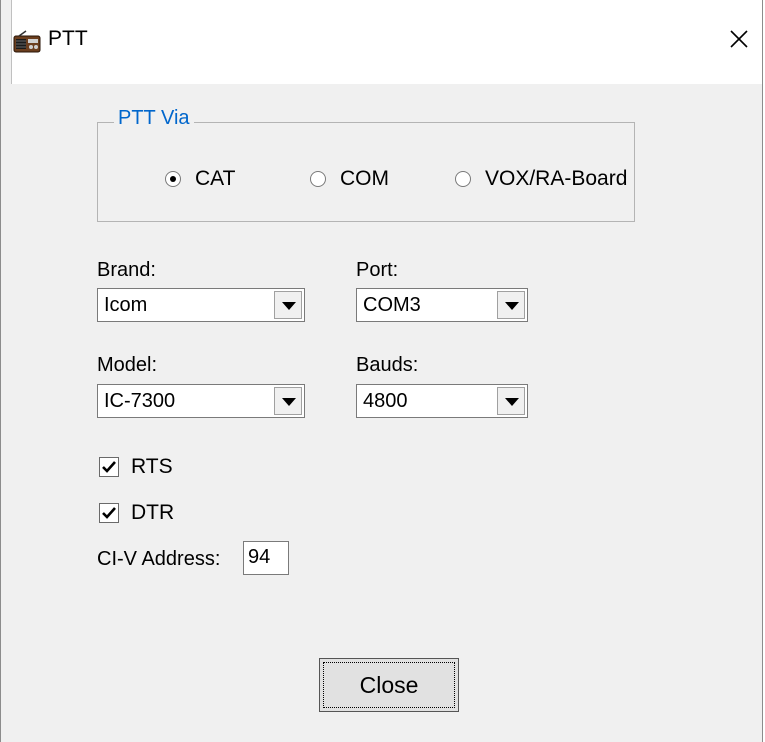 This screenshot has height=742, width=765. Describe the element at coordinates (385, 401) in the screenshot. I see `bauds-value: 4800` at that location.